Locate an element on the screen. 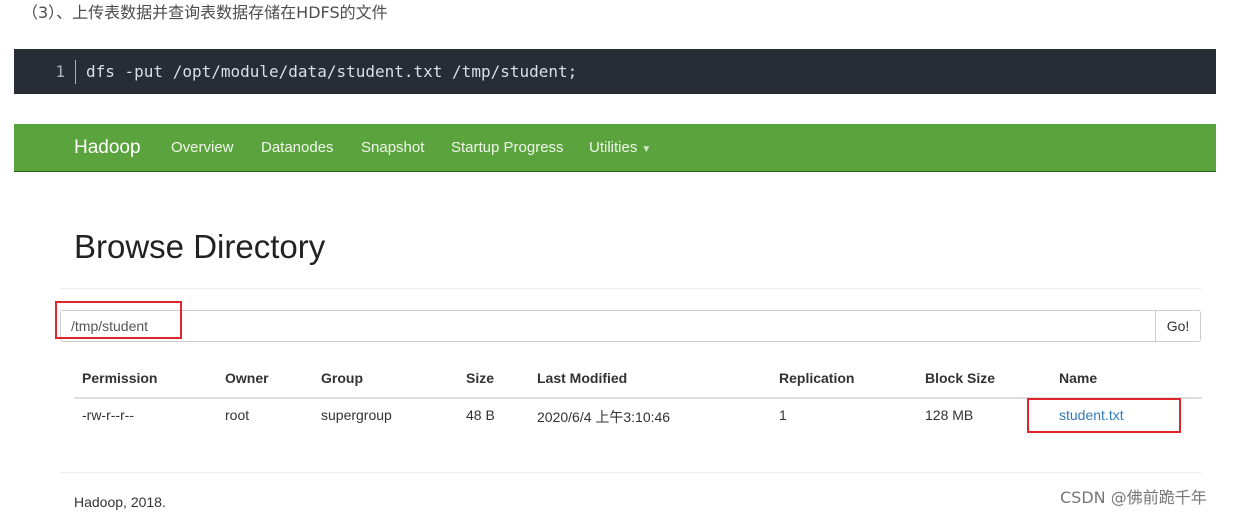  column-header-permission: Permission is located at coordinates (119, 378).